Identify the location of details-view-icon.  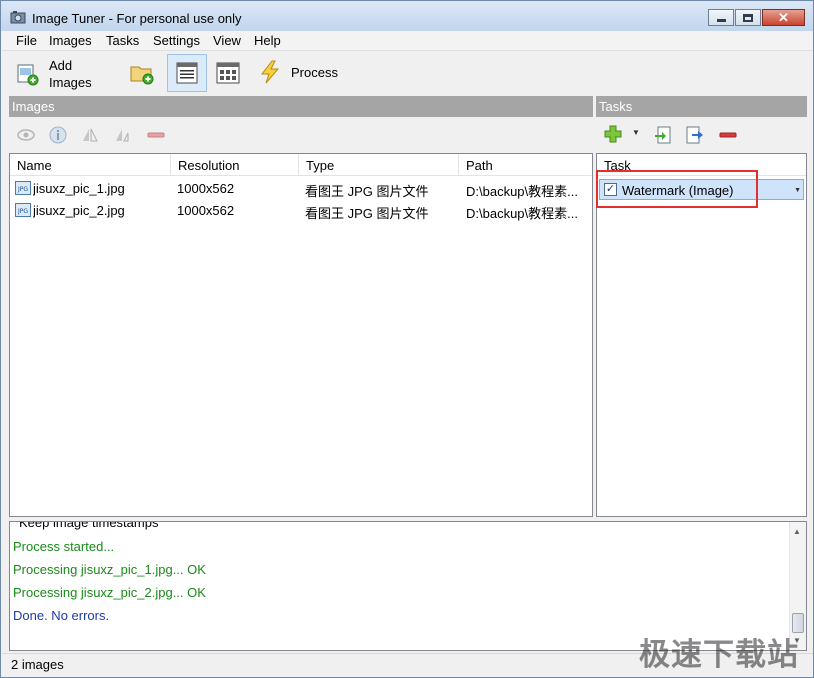
(187, 73).